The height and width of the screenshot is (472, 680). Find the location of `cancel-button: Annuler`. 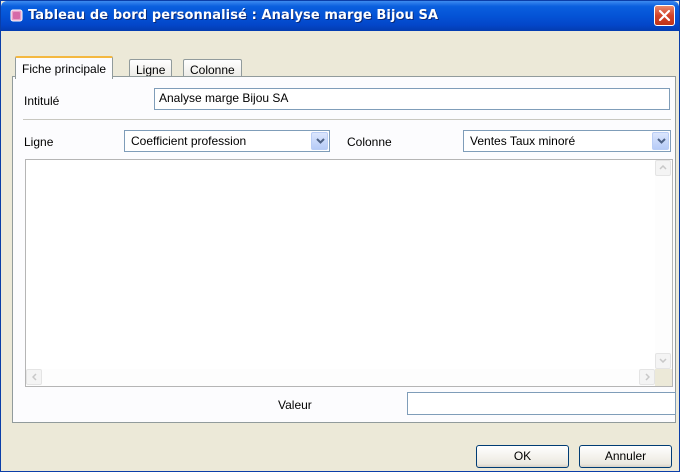

cancel-button: Annuler is located at coordinates (625, 456).